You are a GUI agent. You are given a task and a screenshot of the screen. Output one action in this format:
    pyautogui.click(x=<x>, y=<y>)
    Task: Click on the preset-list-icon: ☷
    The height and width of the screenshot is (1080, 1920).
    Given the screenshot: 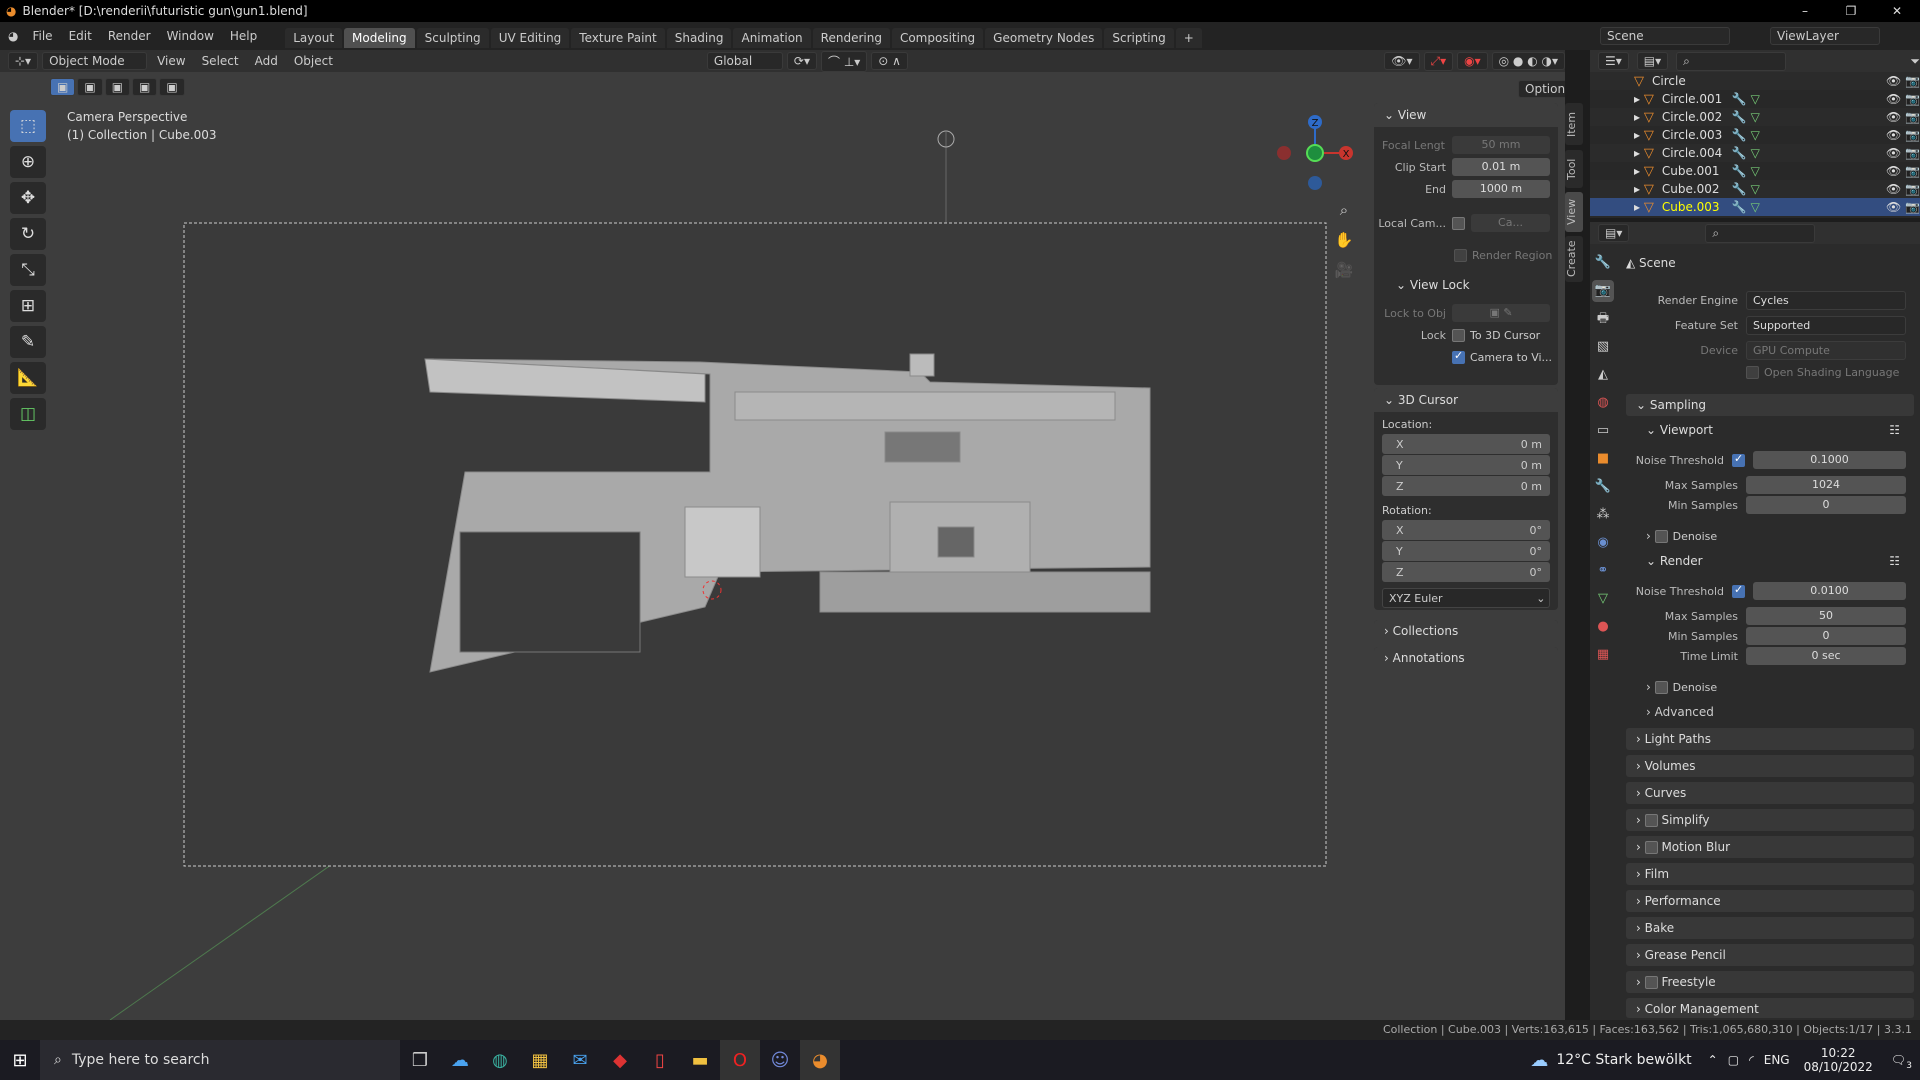 What is the action you would take?
    pyautogui.click(x=1894, y=561)
    